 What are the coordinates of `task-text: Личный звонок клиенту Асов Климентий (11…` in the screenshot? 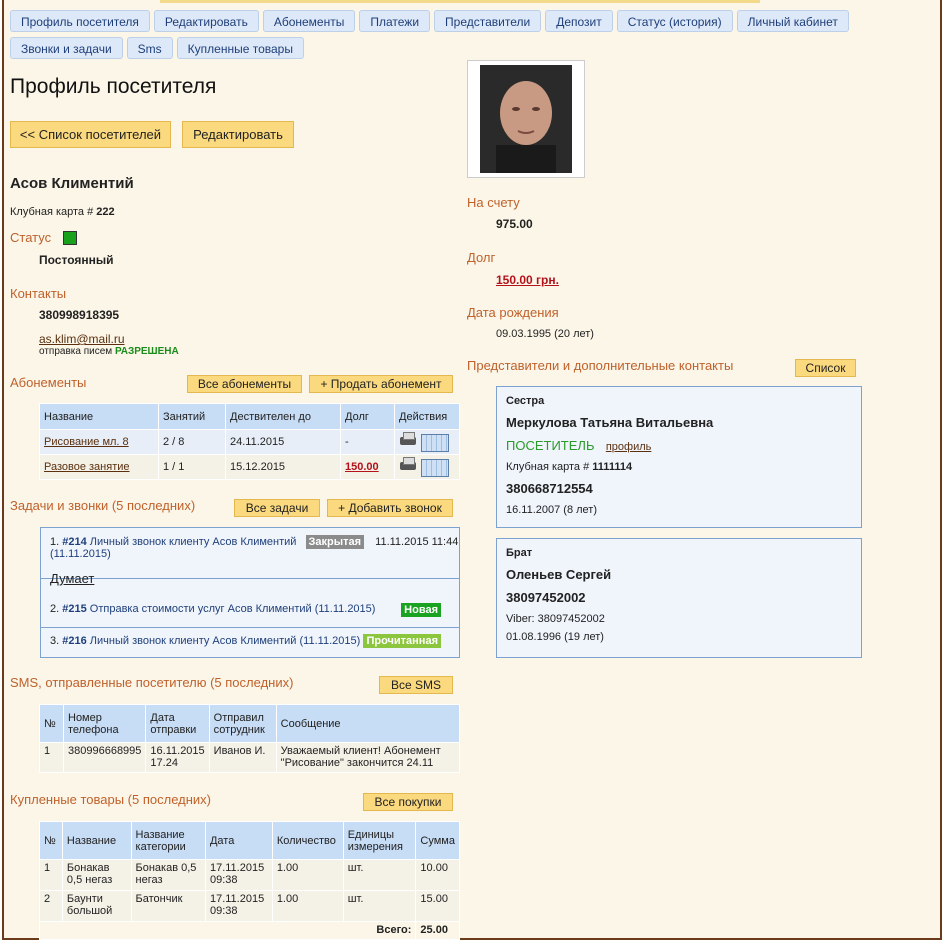 It's located at (225, 641).